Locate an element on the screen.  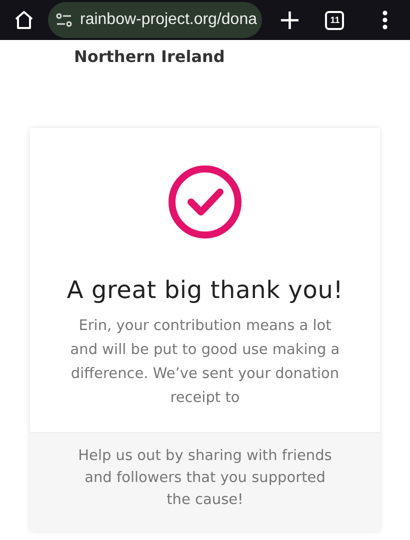
tab-count-button: 11 is located at coordinates (334, 20).